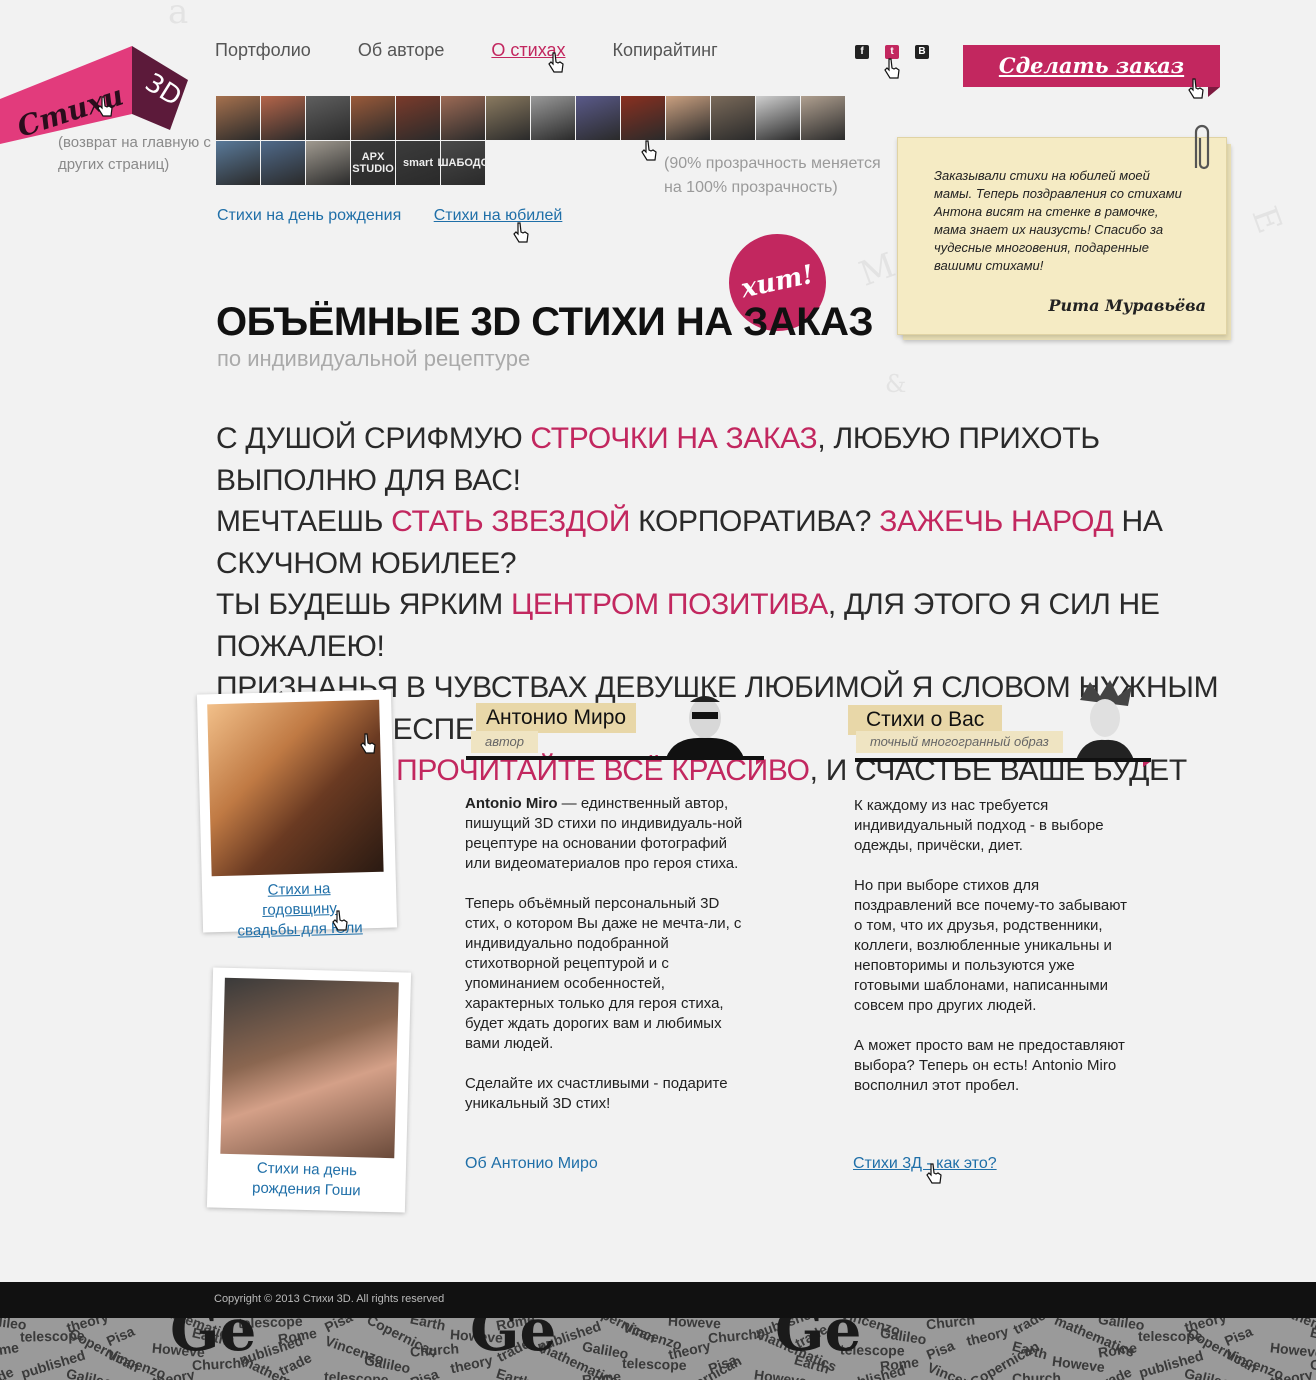 The width and height of the screenshot is (1316, 1380). What do you see at coordinates (309, 215) in the screenshot?
I see `link-birthday-poems: Стихи на день рождения` at bounding box center [309, 215].